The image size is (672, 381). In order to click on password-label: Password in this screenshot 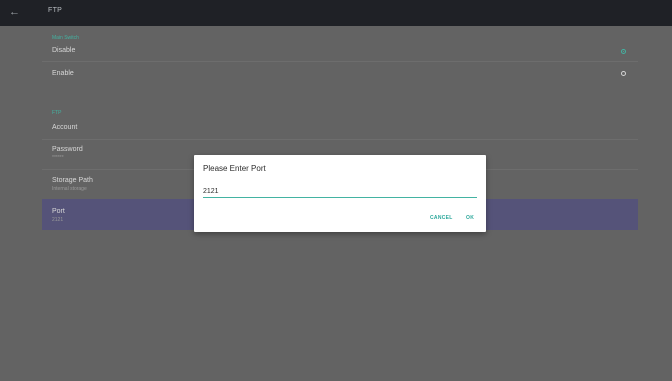, I will do `click(67, 149)`.